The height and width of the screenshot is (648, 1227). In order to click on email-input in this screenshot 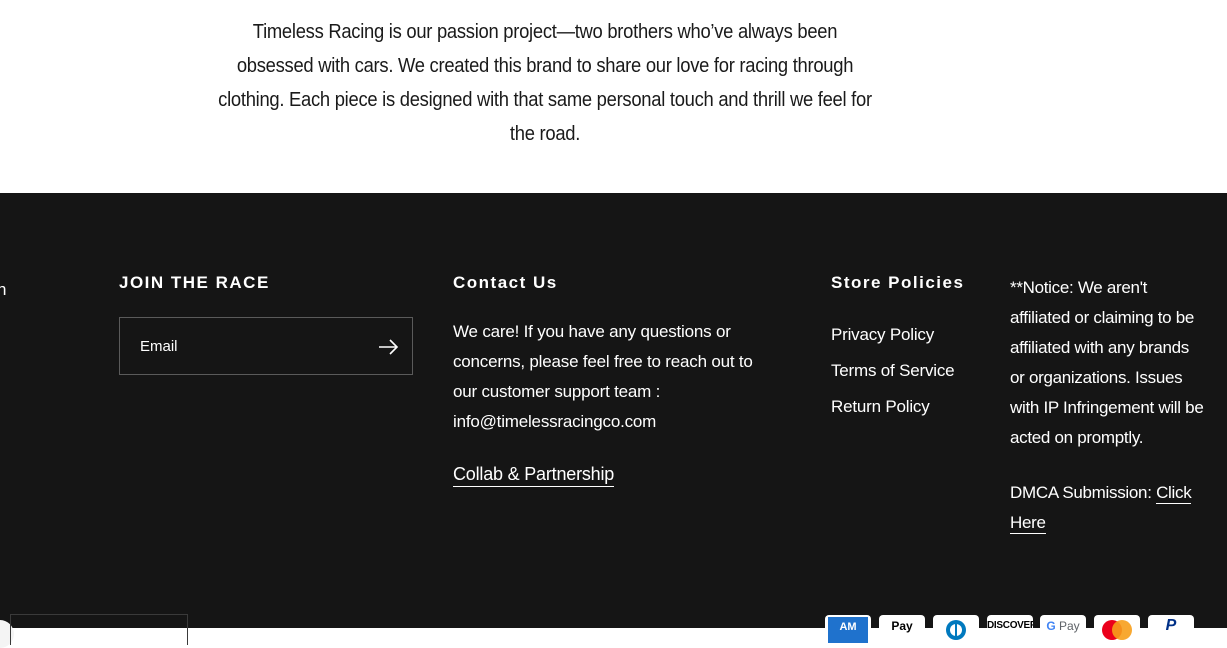, I will do `click(245, 346)`.